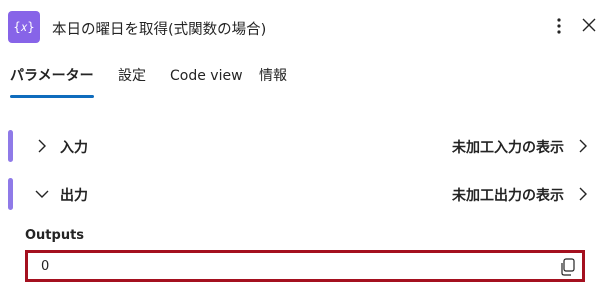 The height and width of the screenshot is (292, 602). Describe the element at coordinates (52, 96) in the screenshot. I see `active-tab-indicator` at that location.